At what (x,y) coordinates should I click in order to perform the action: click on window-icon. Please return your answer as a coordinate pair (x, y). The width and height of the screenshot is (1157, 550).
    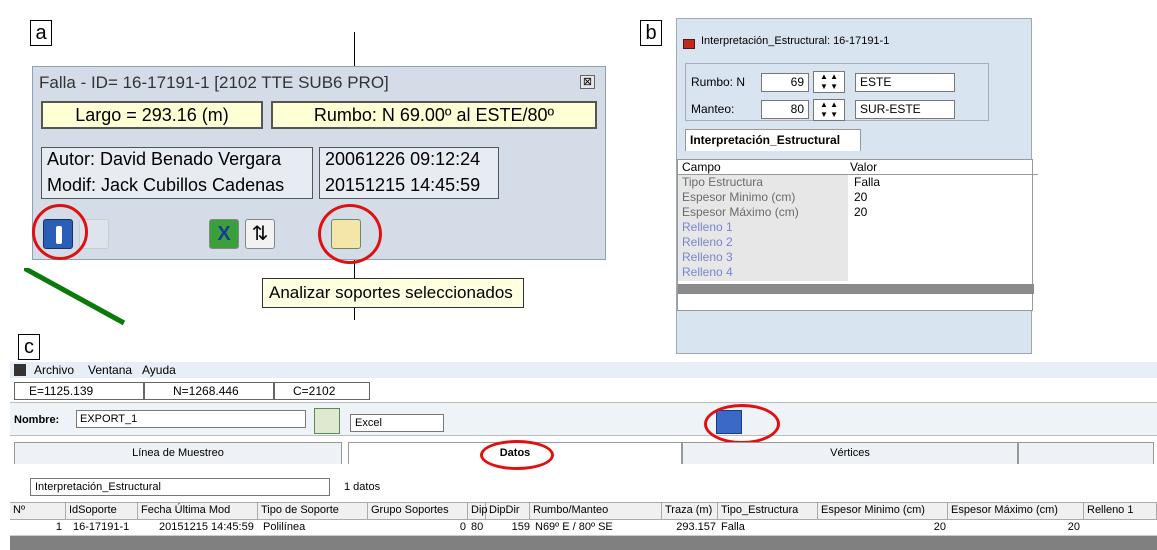
    Looking at the image, I should click on (689, 44).